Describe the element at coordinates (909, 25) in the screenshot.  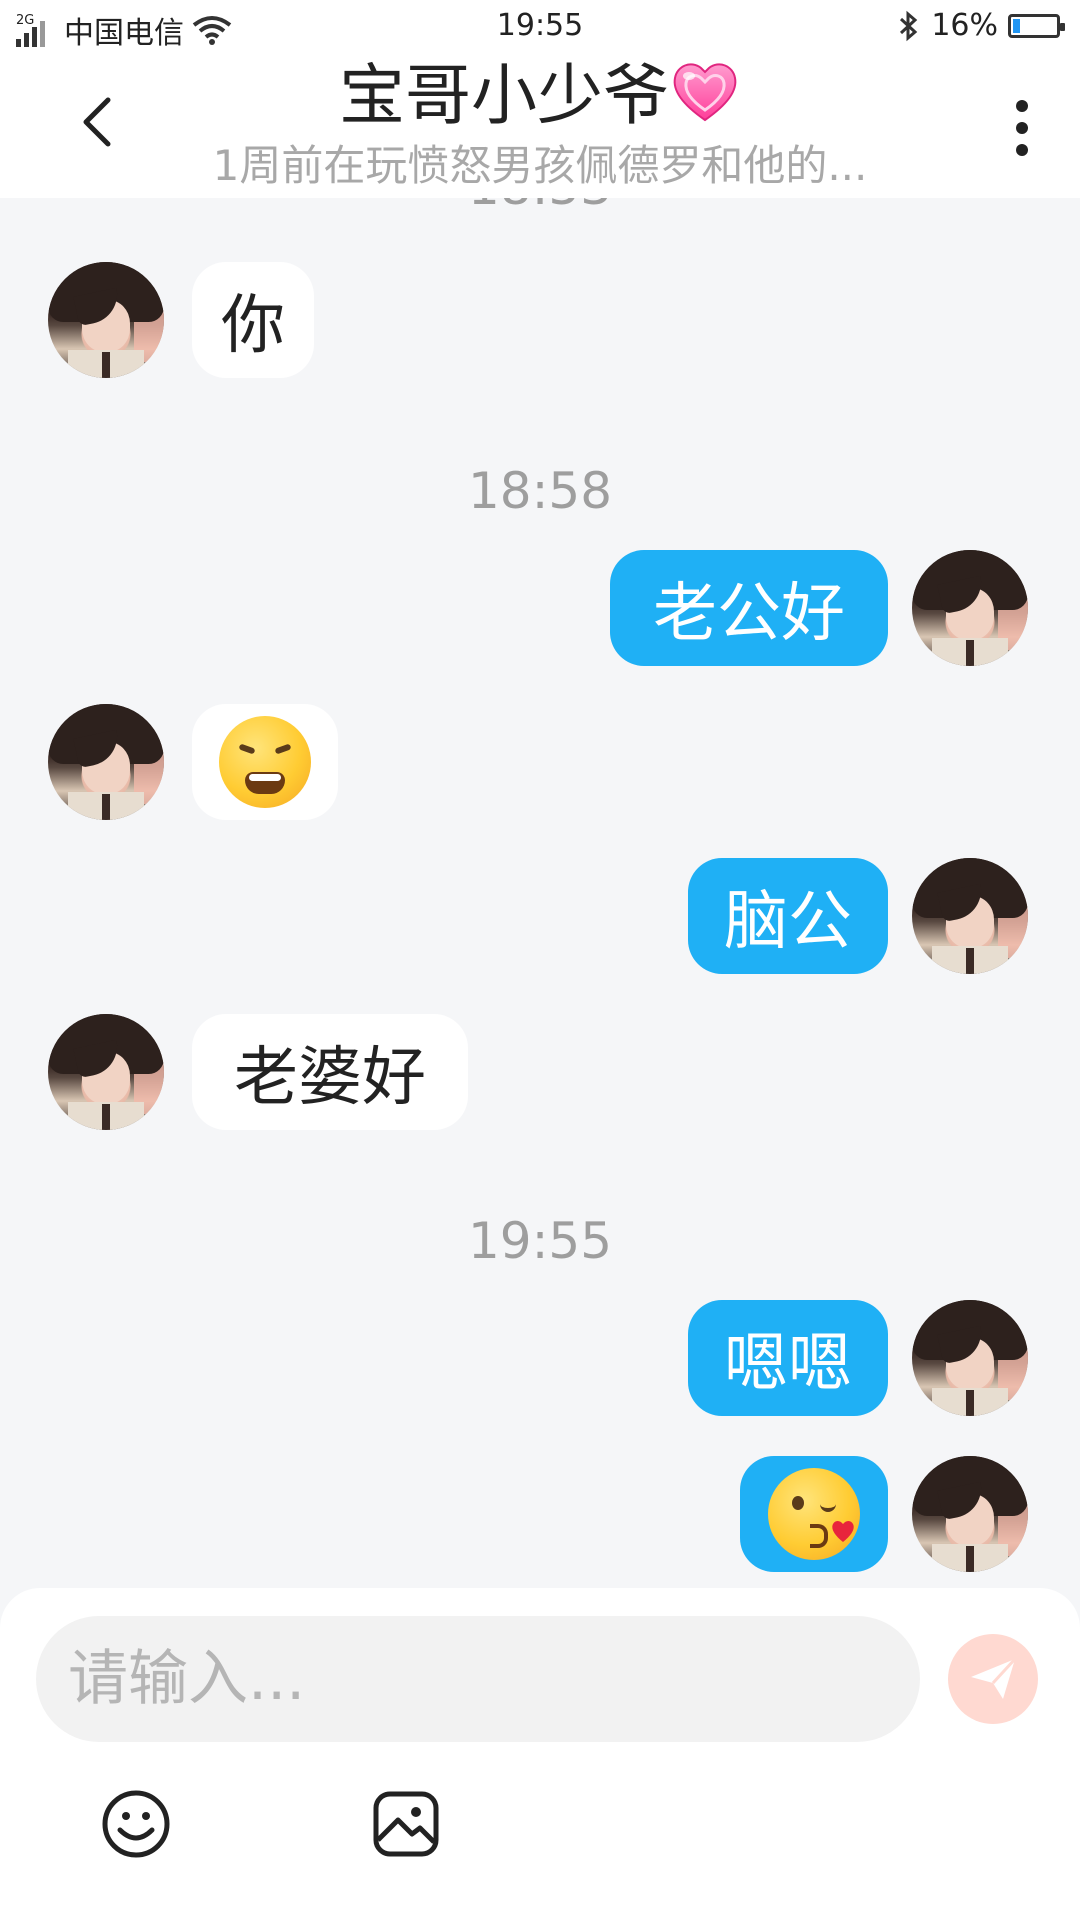
I see `bluetooth-icon` at that location.